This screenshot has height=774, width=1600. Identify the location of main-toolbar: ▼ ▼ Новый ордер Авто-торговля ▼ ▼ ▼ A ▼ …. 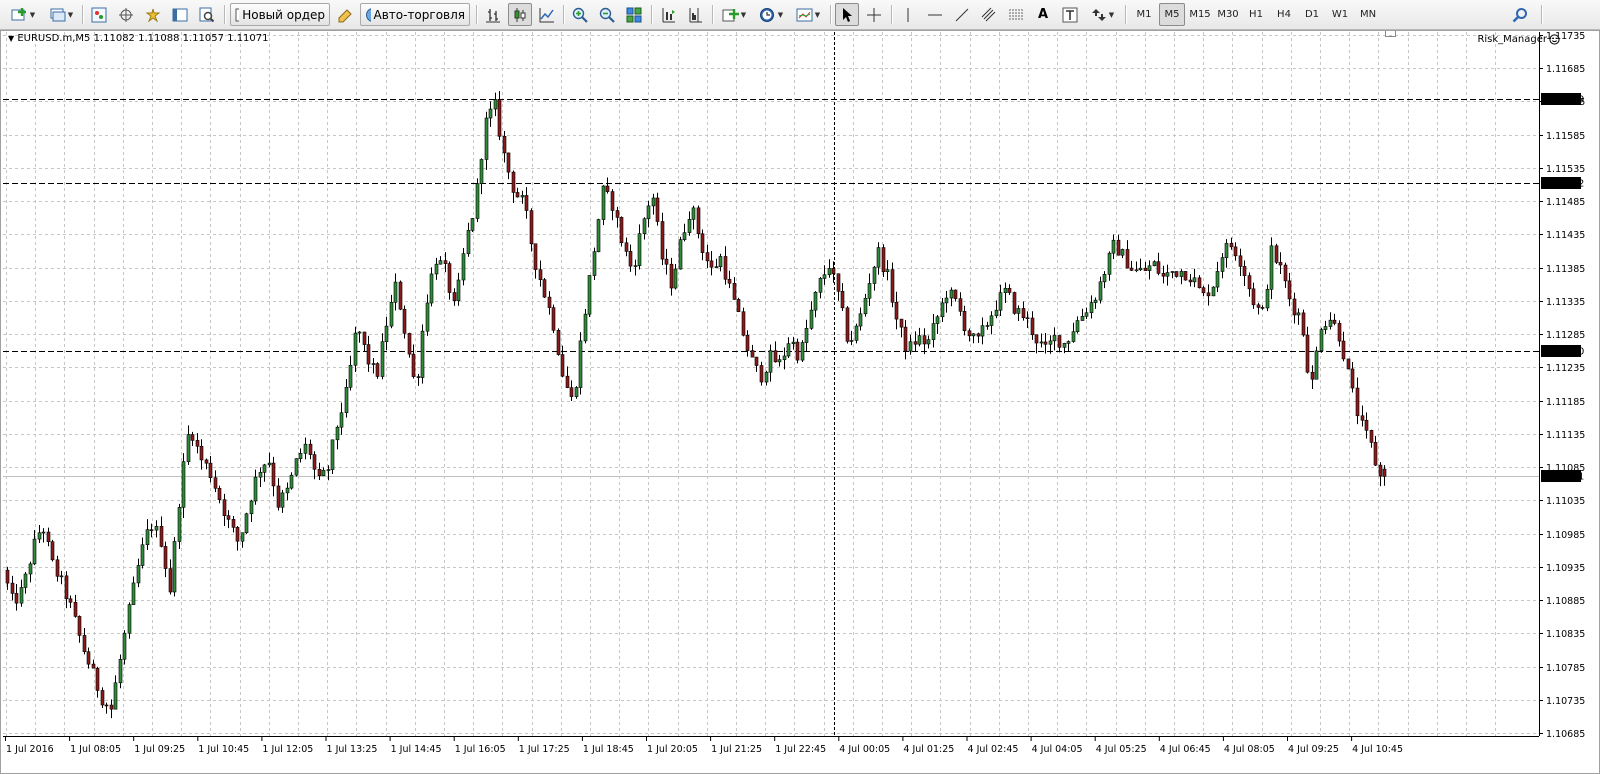
(800, 15).